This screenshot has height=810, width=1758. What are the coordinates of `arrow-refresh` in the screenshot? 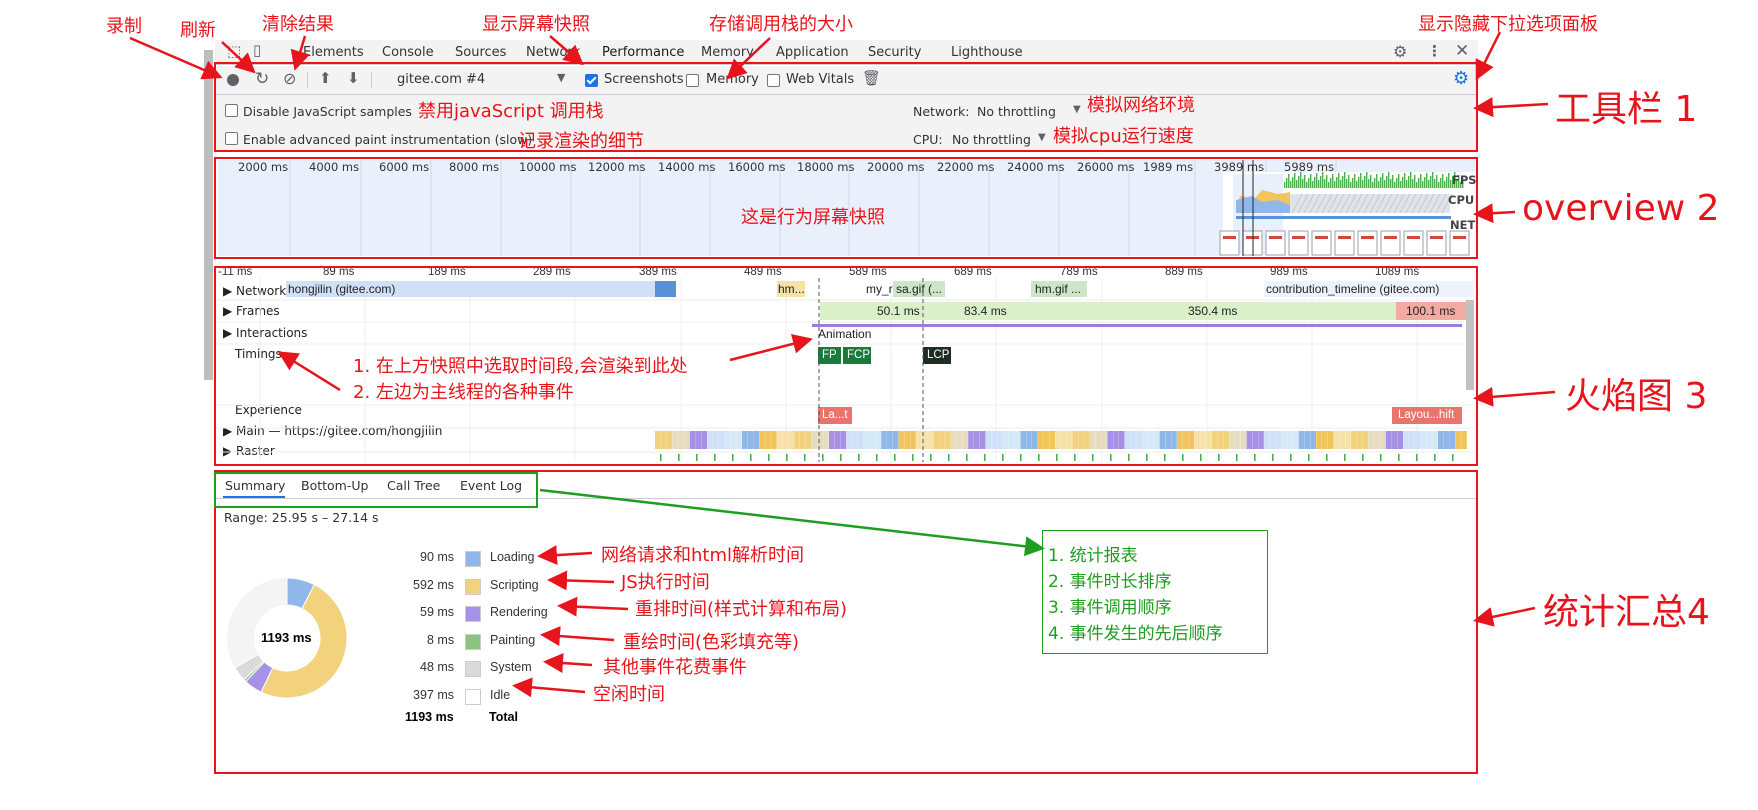 It's located at (238, 57).